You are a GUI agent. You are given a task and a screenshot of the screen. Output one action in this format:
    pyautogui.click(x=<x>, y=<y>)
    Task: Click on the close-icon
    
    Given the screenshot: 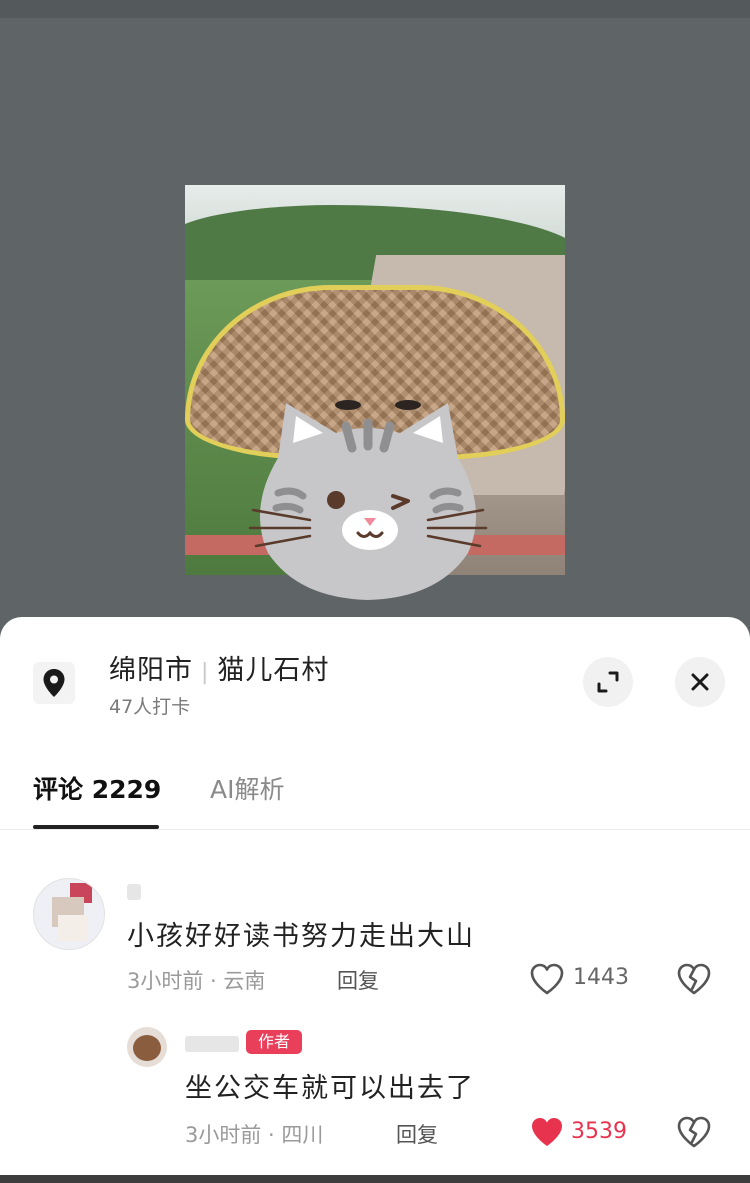 What is the action you would take?
    pyautogui.click(x=700, y=682)
    